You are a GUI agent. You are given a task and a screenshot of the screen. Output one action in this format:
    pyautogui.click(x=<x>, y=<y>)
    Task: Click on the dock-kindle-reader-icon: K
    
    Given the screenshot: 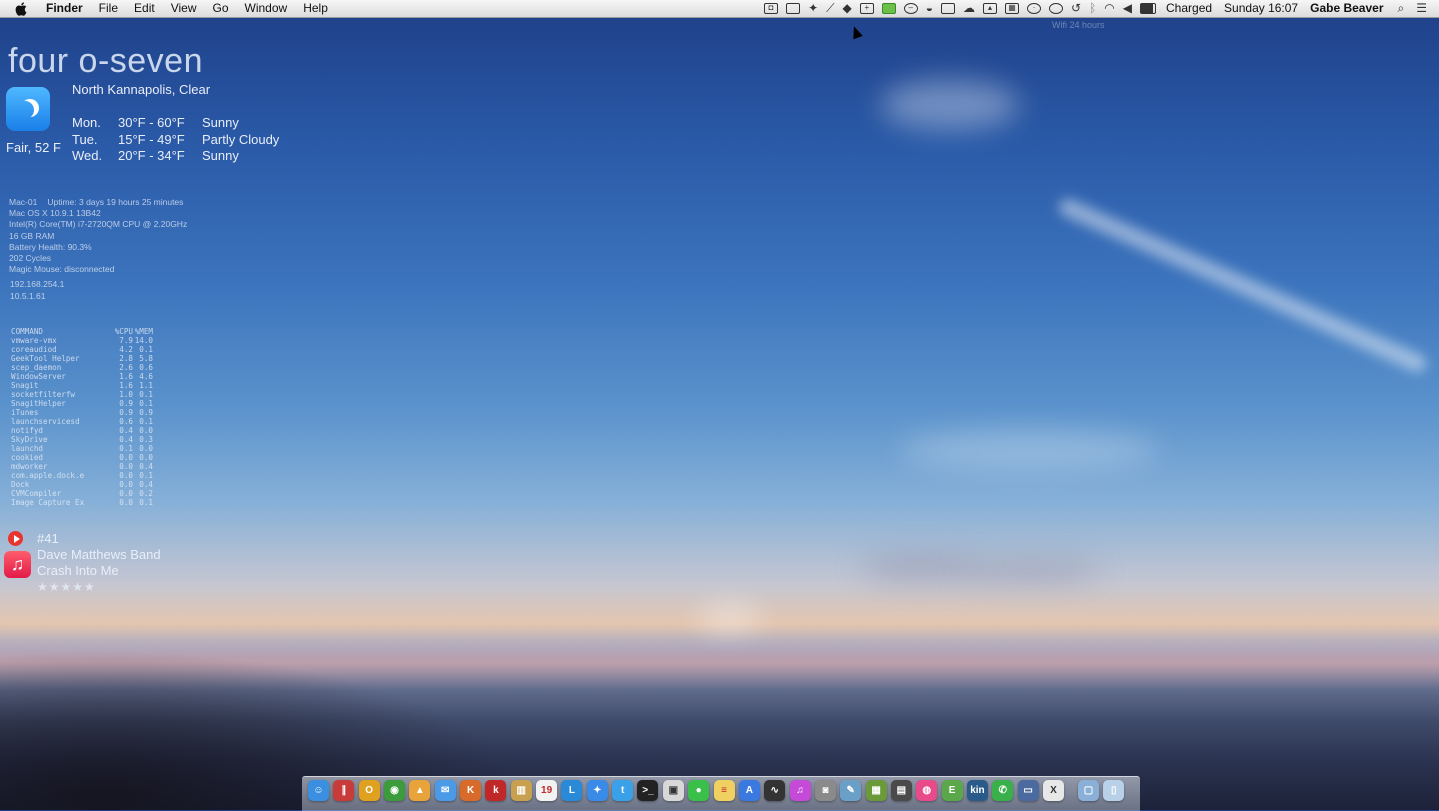 What is the action you would take?
    pyautogui.click(x=471, y=790)
    